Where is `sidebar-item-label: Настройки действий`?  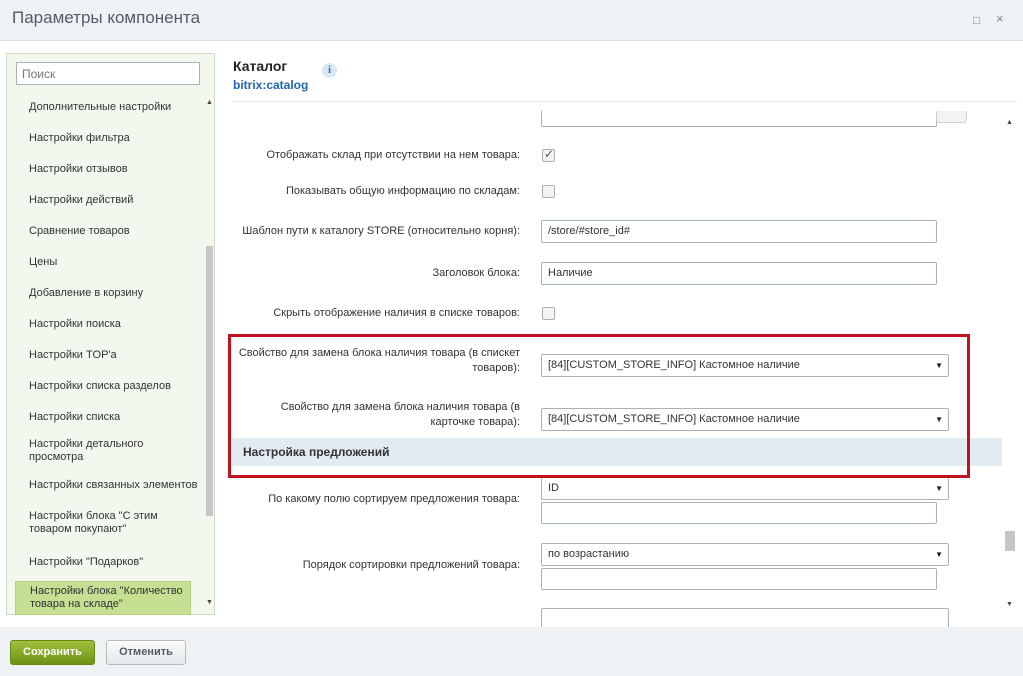
sidebar-item-label: Настройки действий is located at coordinates (81, 200).